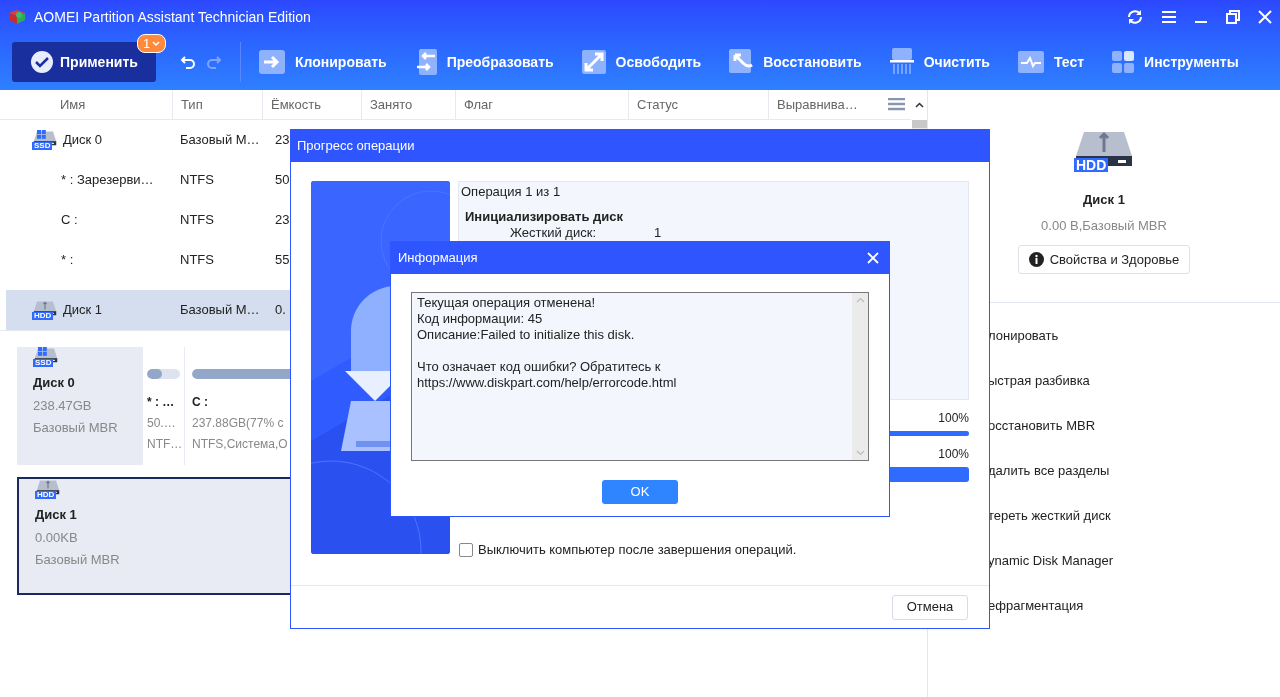  Describe the element at coordinates (356, 146) in the screenshot. I see `dialog-title: Прогресс операции` at that location.